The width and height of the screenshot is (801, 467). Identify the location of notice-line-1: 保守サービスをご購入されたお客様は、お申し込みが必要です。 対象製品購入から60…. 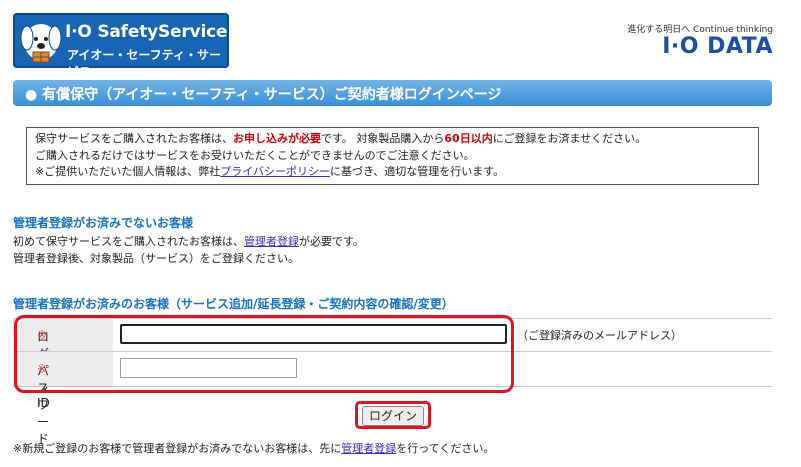
(341, 138).